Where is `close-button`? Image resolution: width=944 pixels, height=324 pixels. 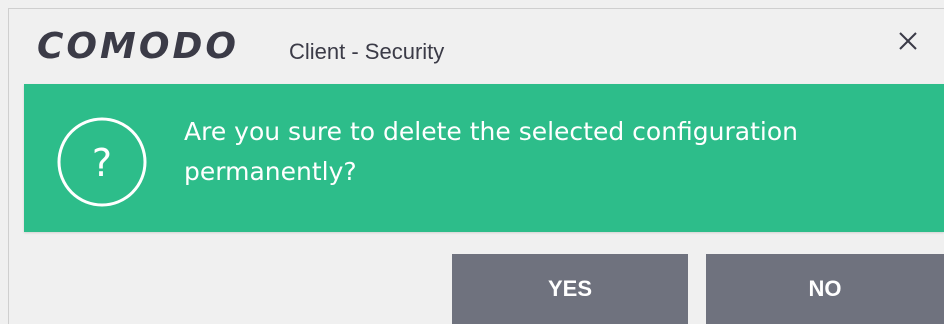 close-button is located at coordinates (908, 41).